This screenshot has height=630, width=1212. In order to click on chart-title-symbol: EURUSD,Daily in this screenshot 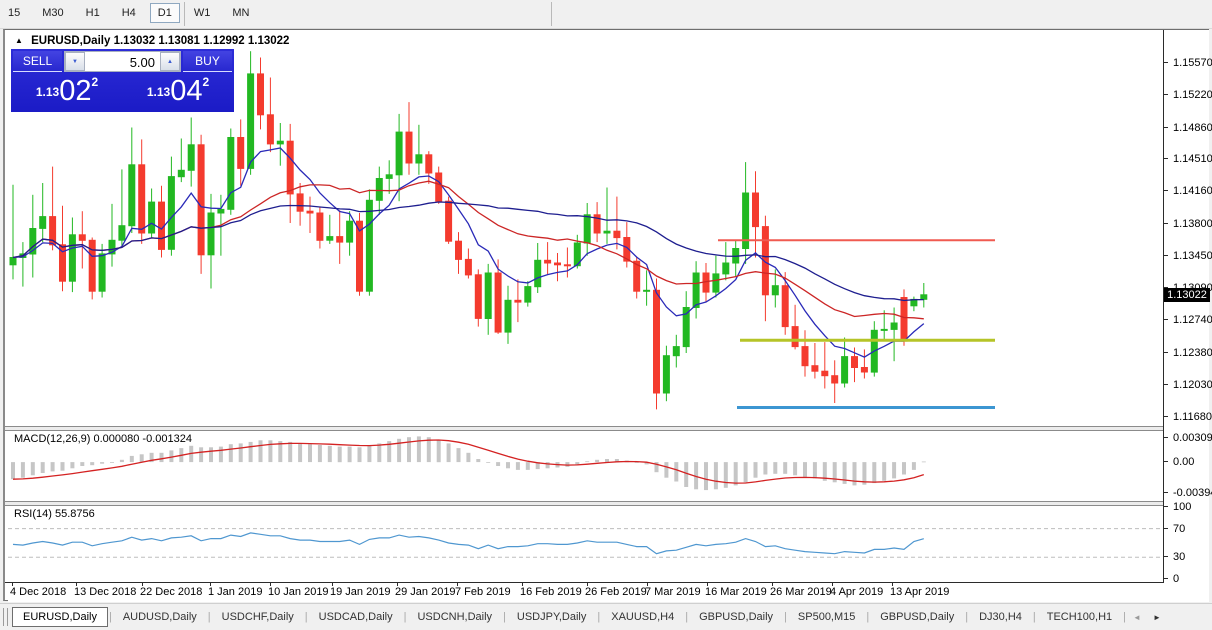, I will do `click(71, 41)`.